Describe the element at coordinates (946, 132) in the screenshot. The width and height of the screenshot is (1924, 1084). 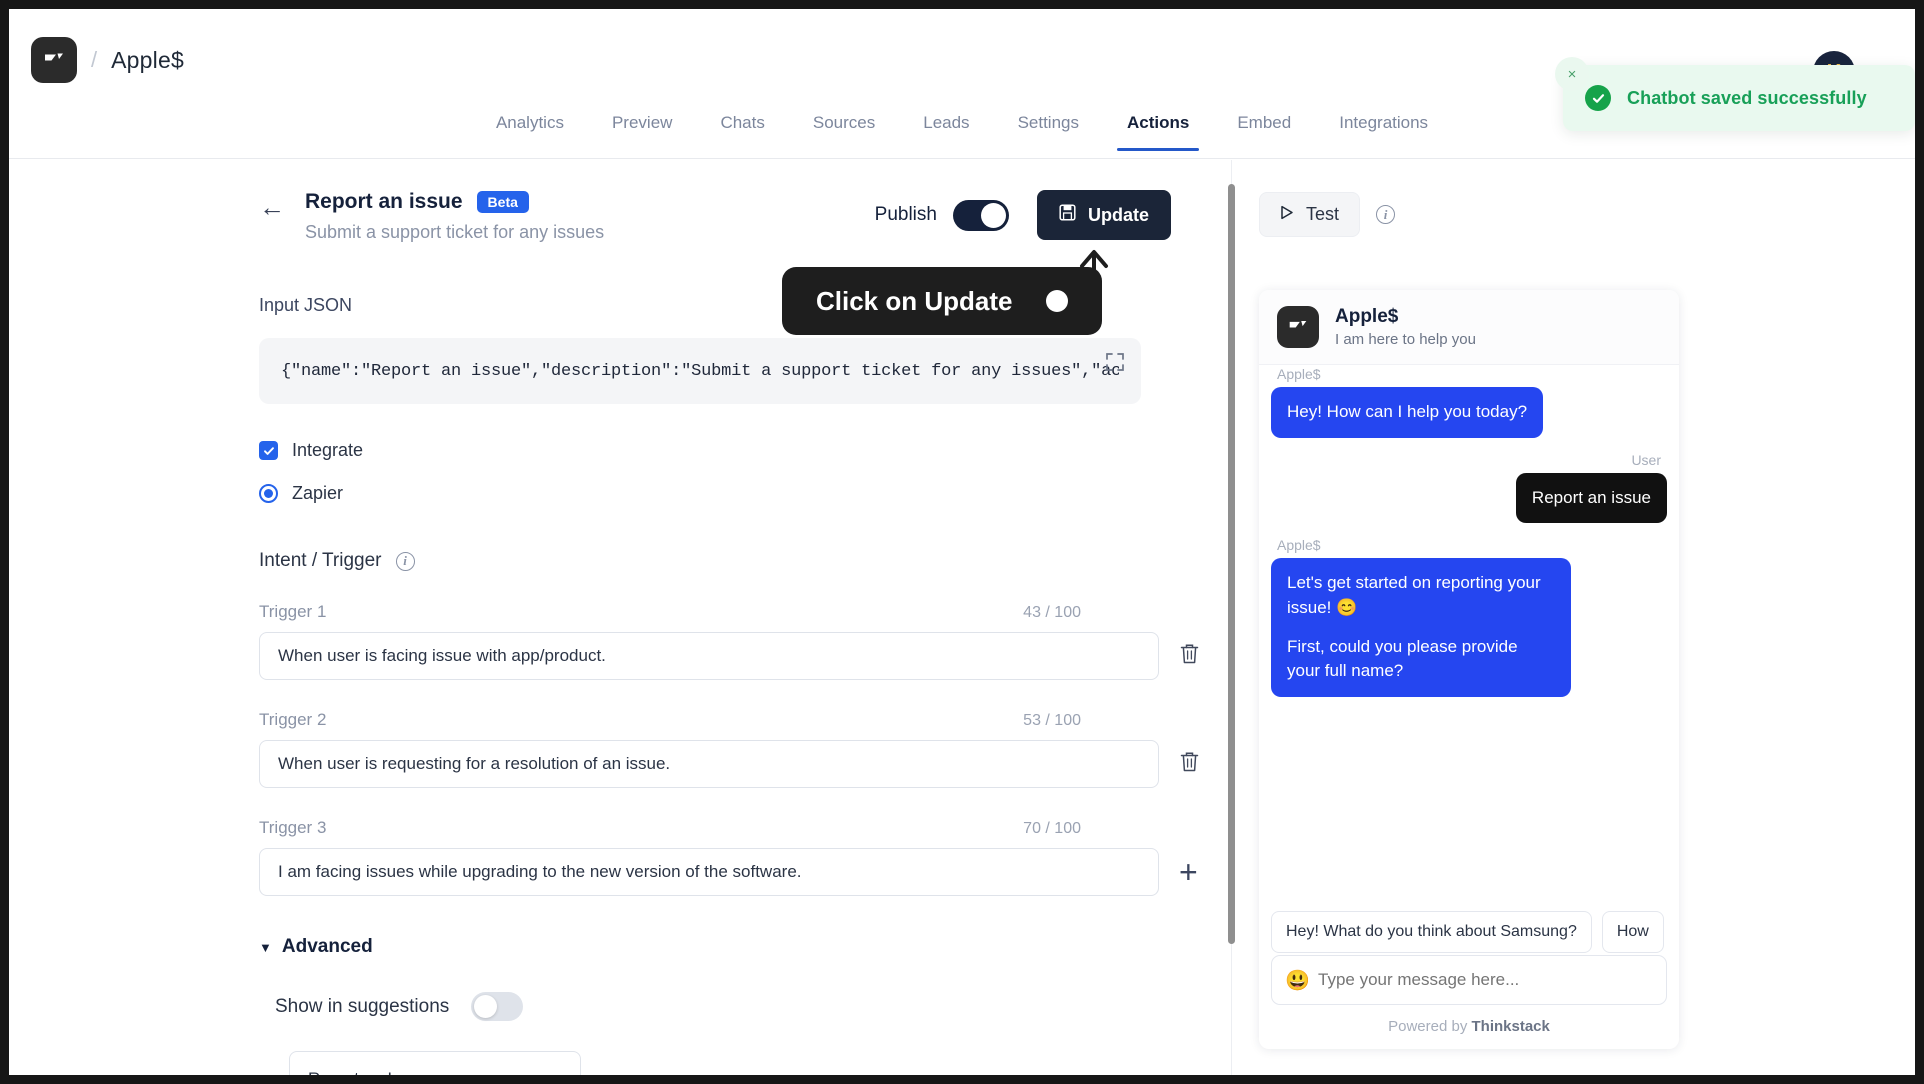
I see `tab-leads: Leads` at that location.